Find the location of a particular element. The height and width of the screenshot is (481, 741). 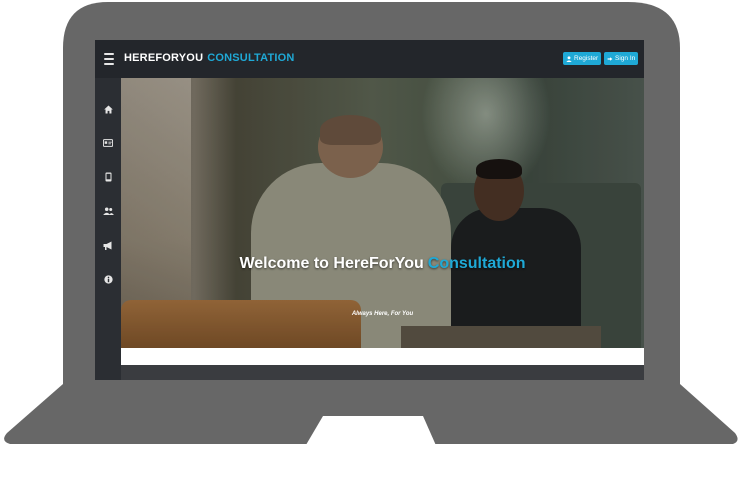

bullhorn-icon is located at coordinates (107, 245).